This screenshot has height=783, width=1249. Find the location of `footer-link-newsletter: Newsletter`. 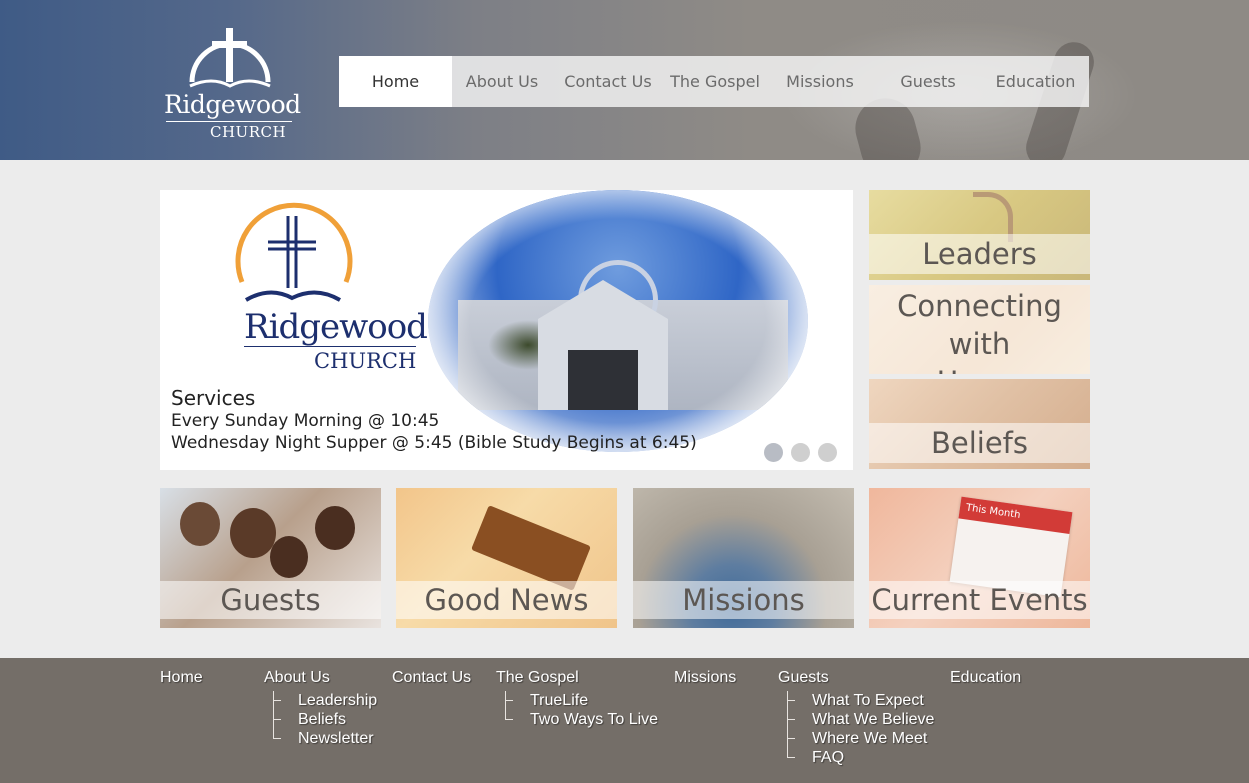

footer-link-newsletter: Newsletter is located at coordinates (325, 738).